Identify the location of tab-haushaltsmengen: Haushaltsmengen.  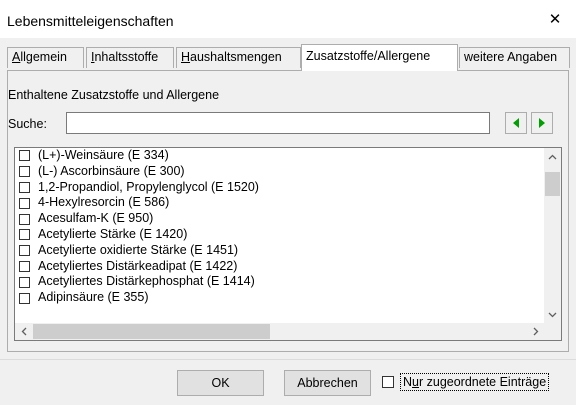
(238, 57).